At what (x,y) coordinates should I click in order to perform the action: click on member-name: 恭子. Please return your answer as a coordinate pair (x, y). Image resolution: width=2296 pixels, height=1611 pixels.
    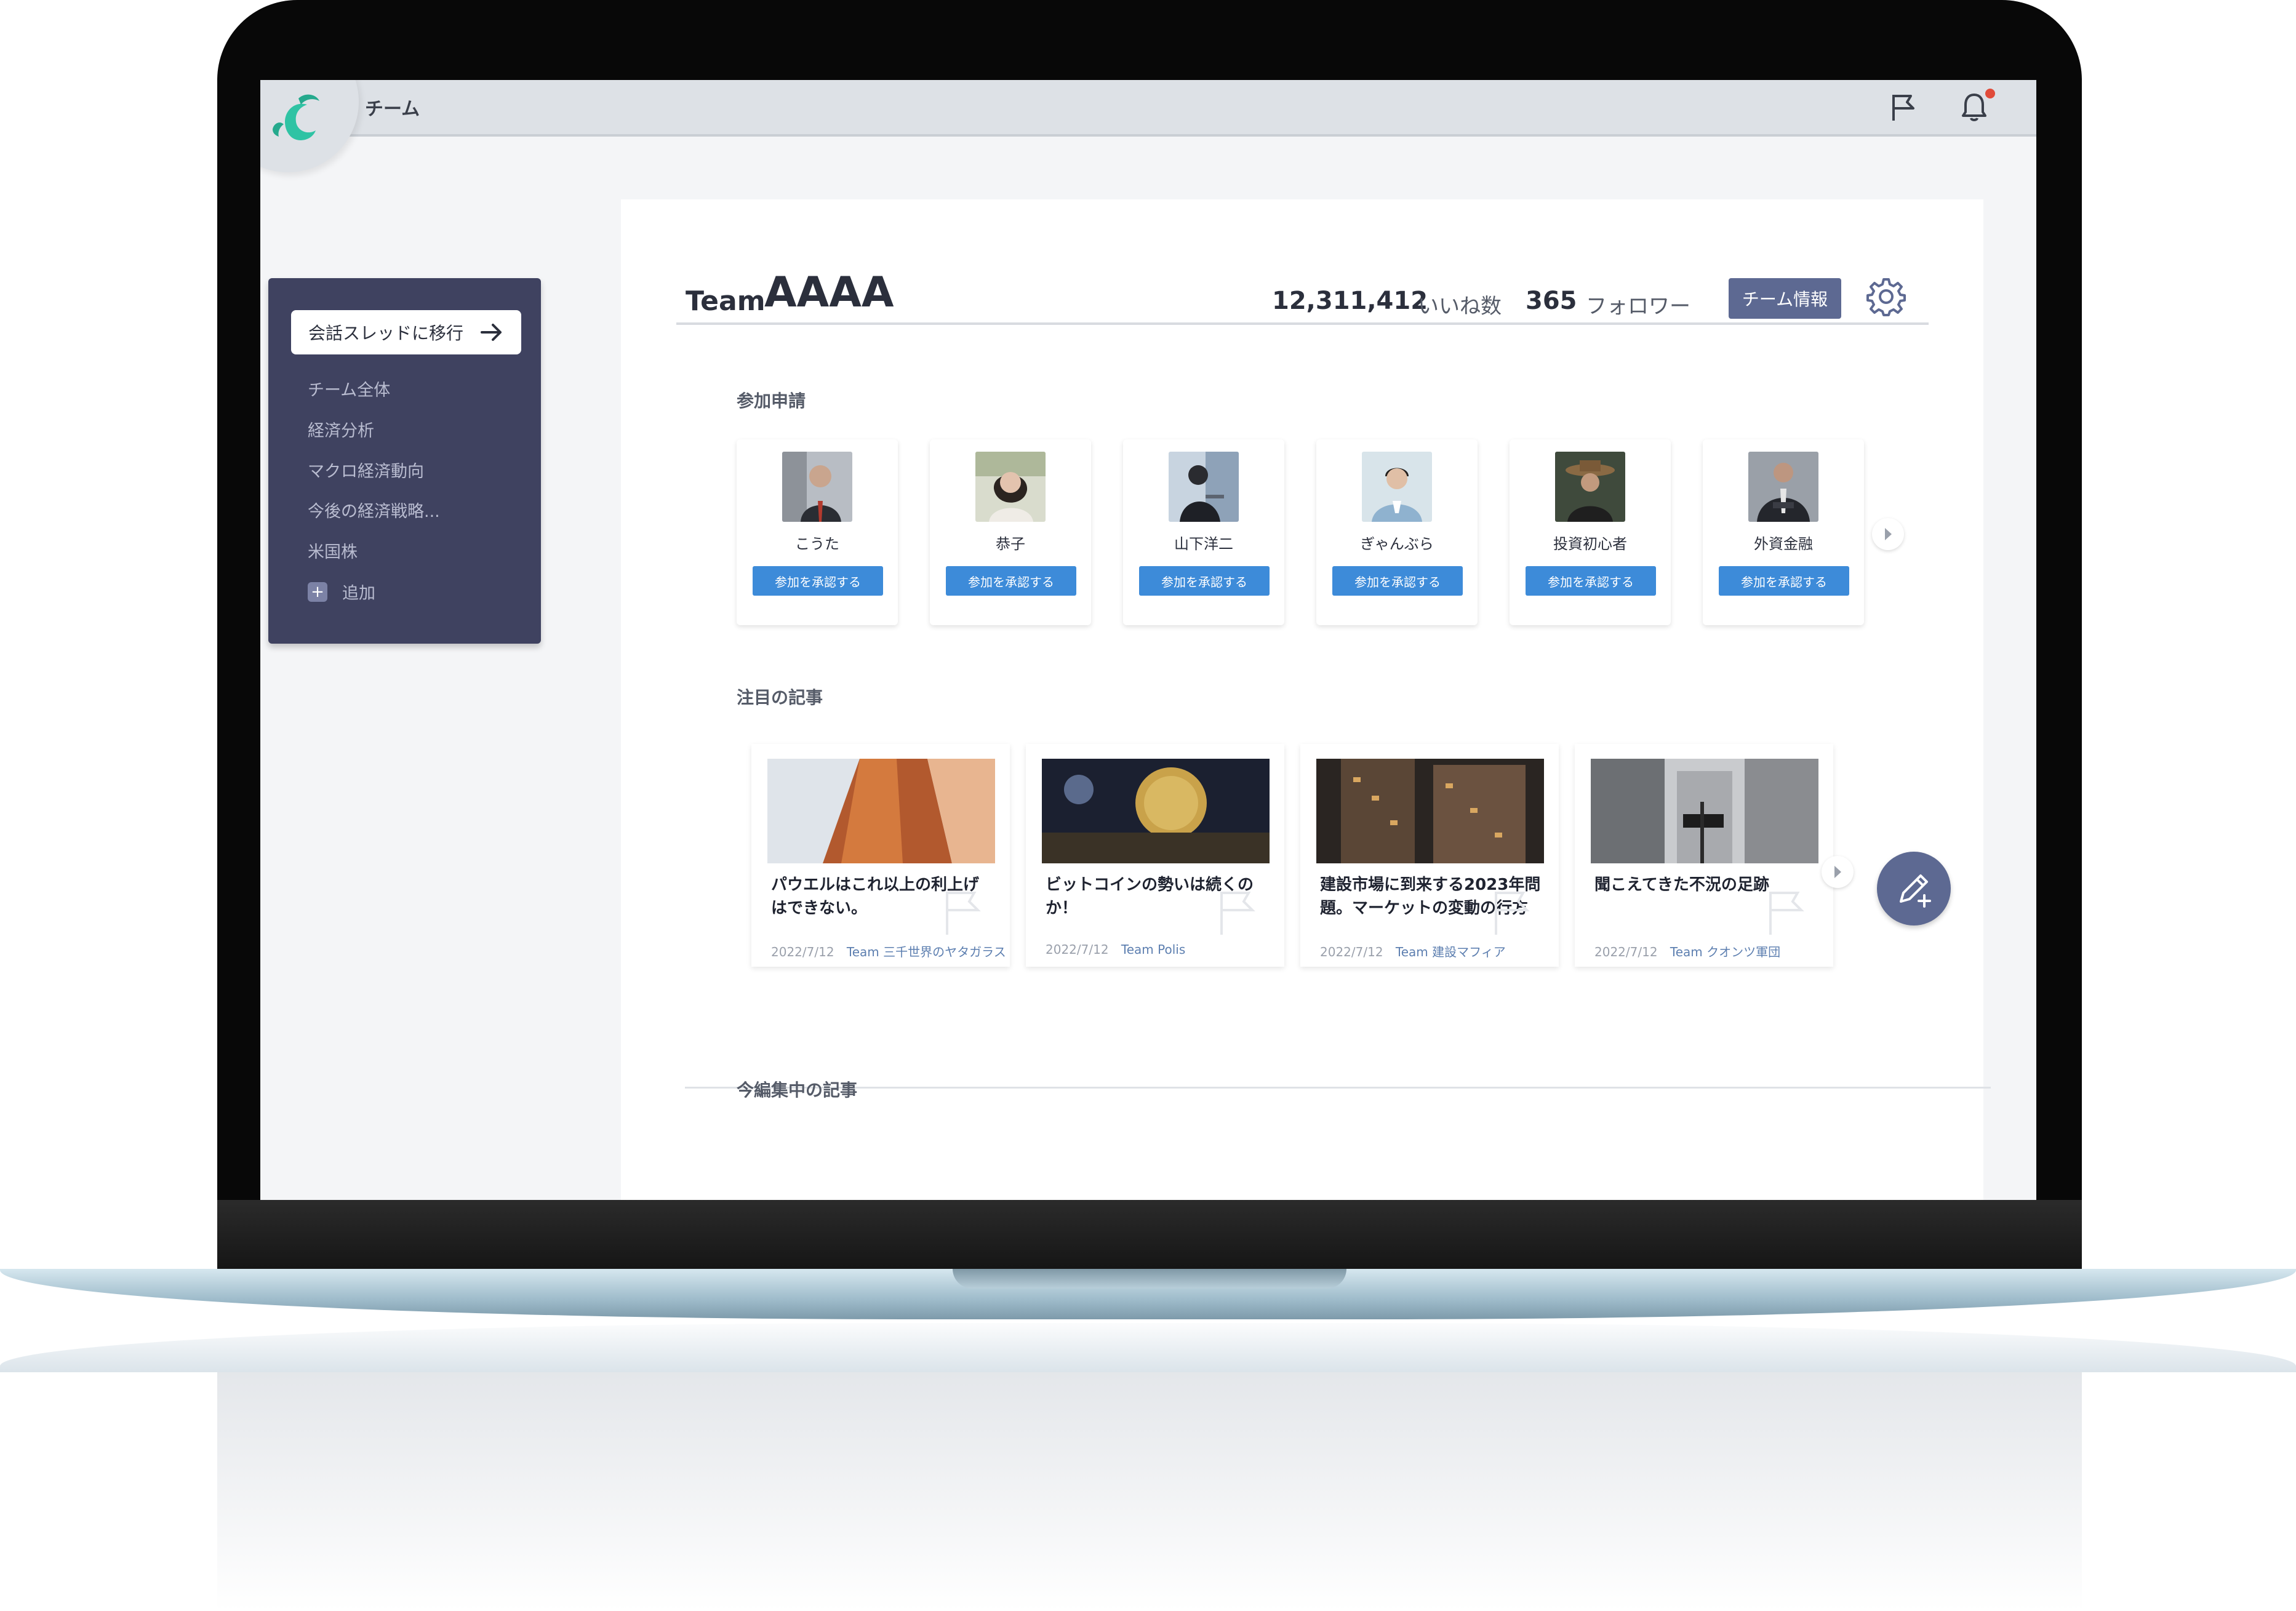
    Looking at the image, I should click on (1010, 544).